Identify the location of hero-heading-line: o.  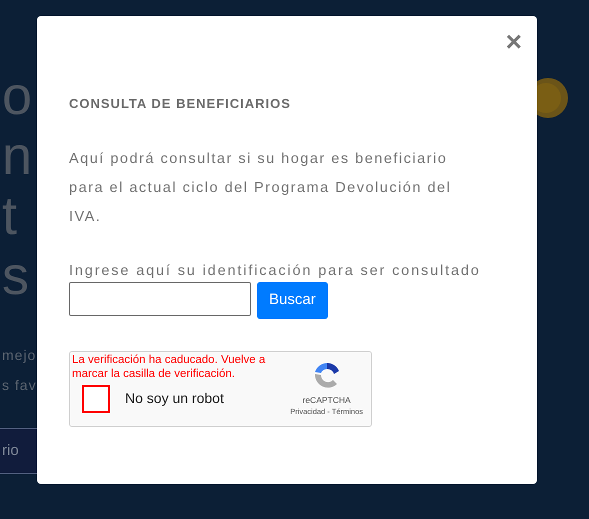
(16, 96).